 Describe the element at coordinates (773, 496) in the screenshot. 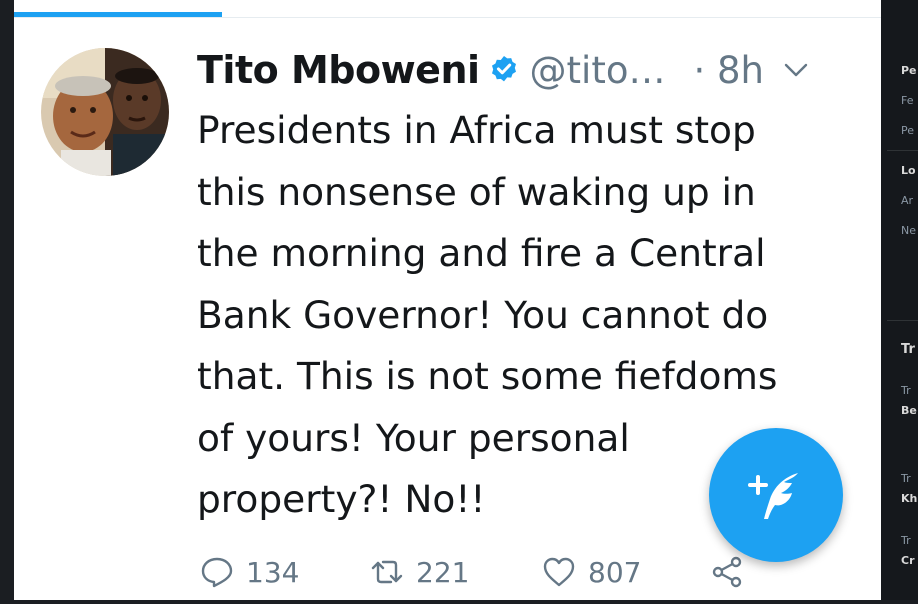

I see `compose-tweet-icon` at that location.